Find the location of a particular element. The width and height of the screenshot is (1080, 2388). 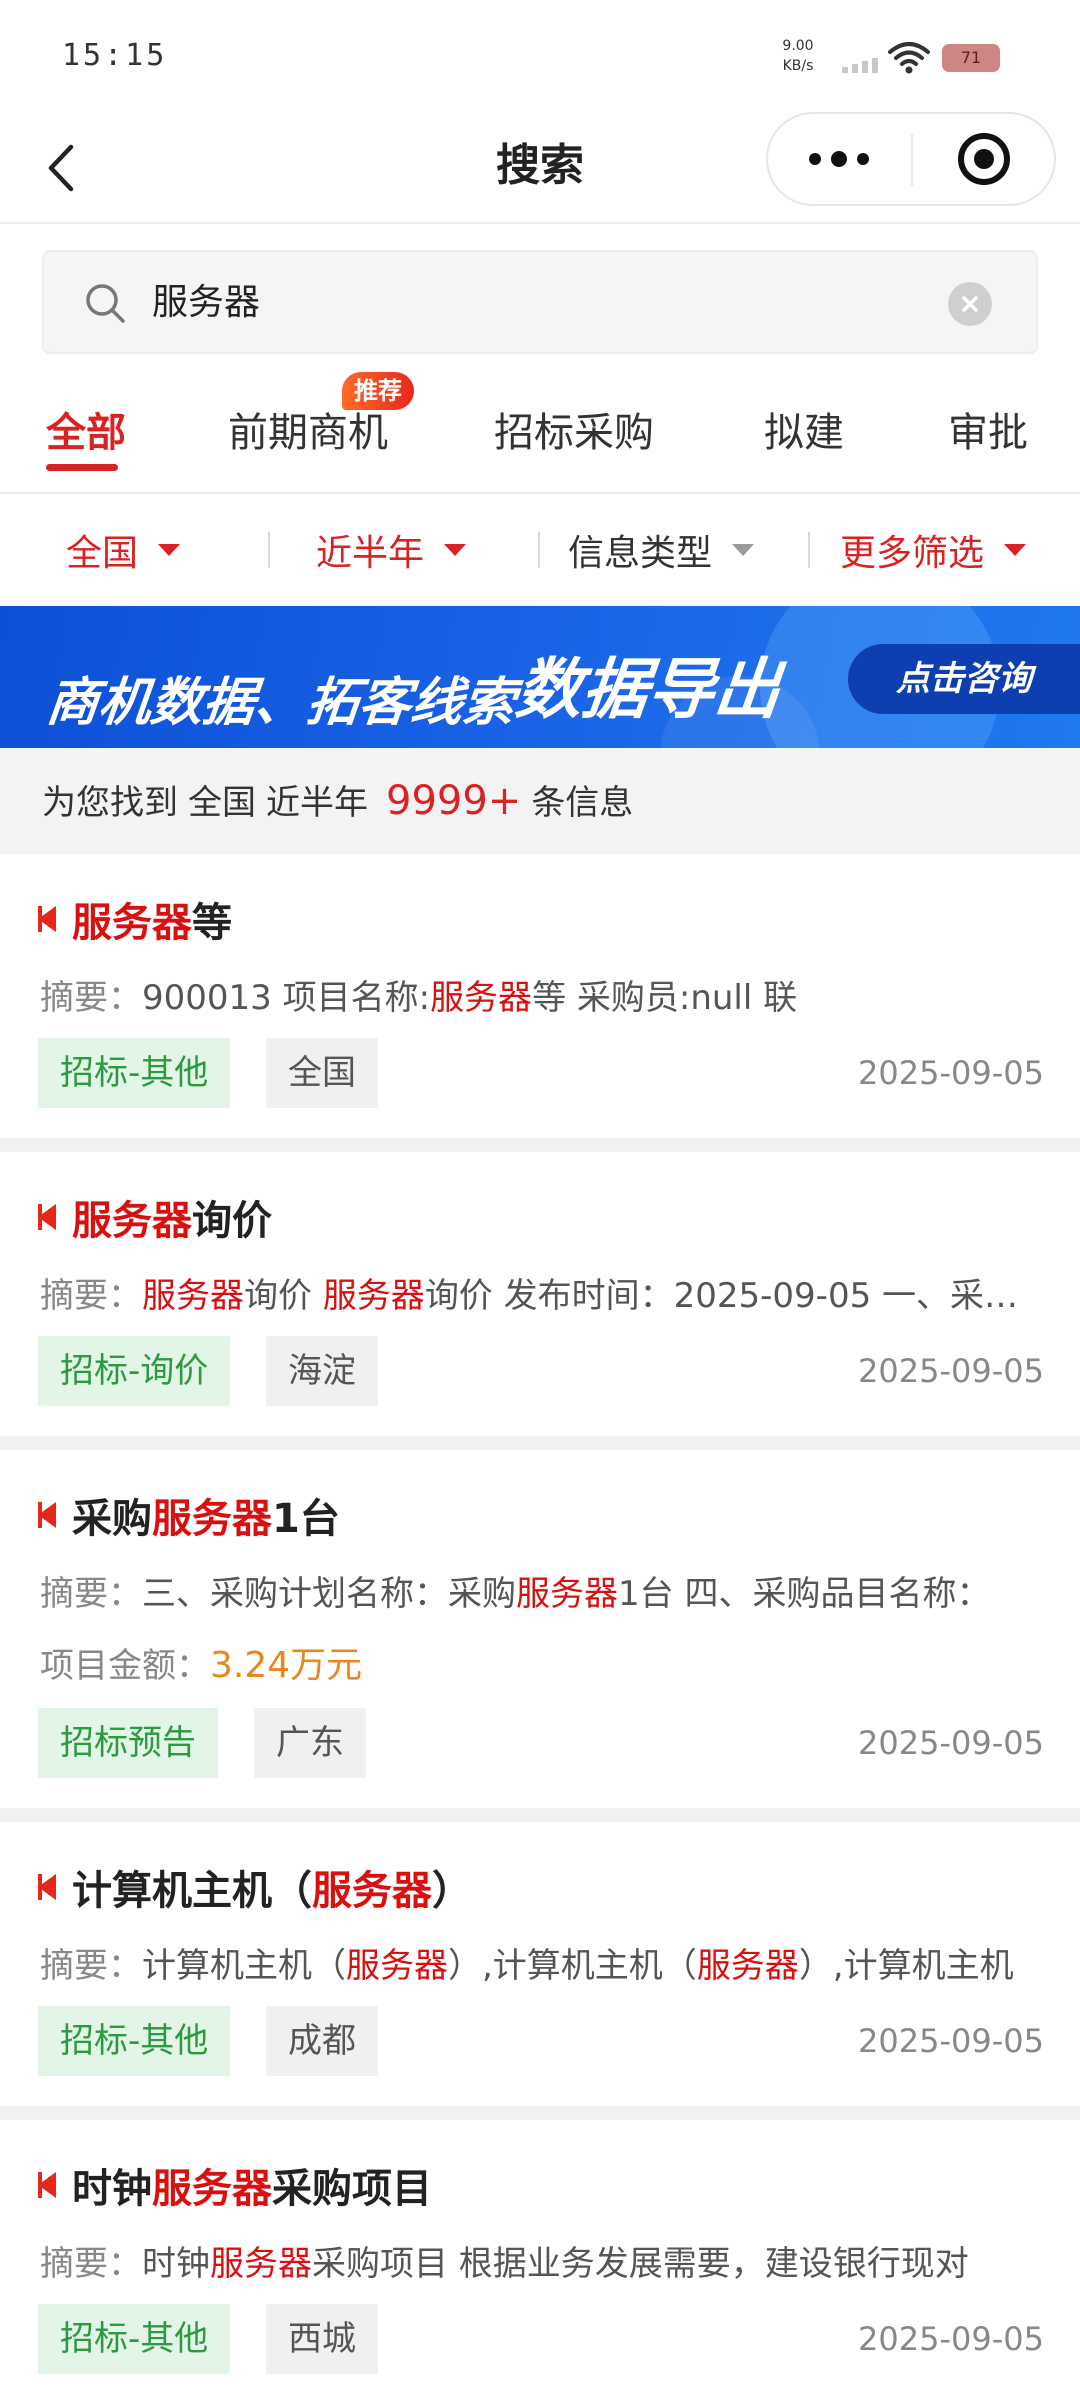

filter-bar: 全国 近半年 信息类型 更多筛选 is located at coordinates (540, 550).